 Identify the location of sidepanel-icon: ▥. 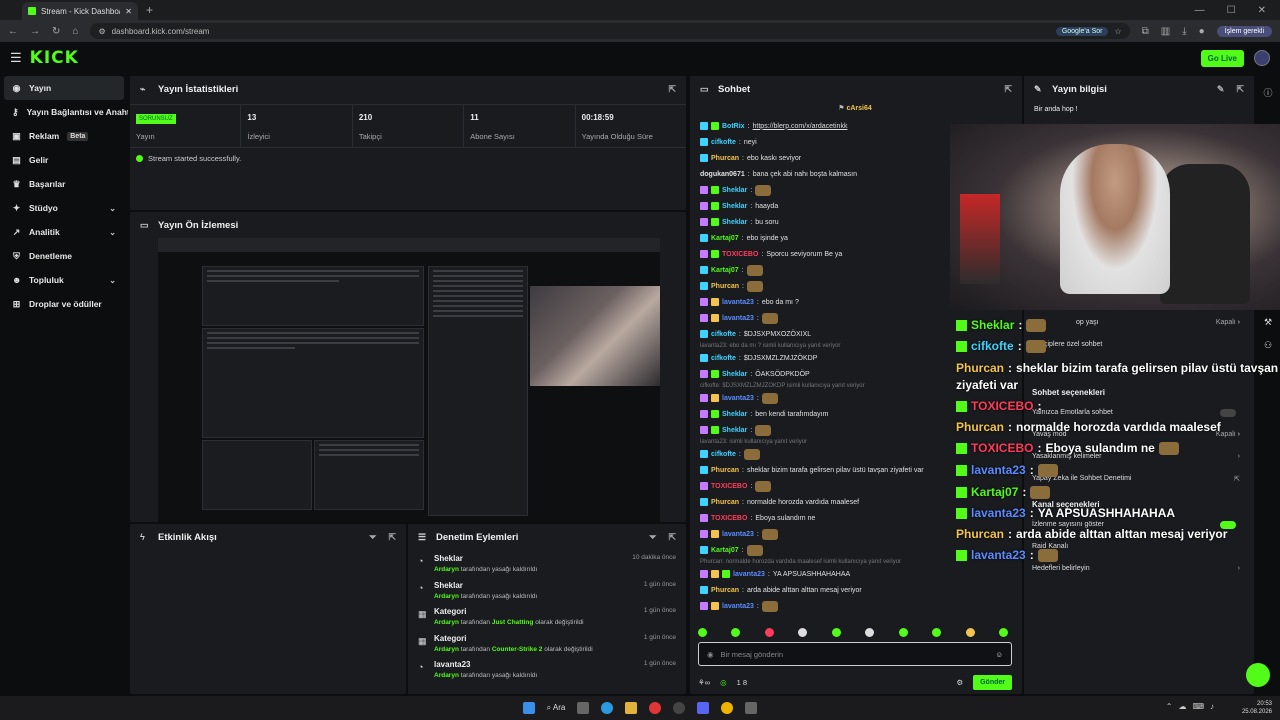
(1165, 31).